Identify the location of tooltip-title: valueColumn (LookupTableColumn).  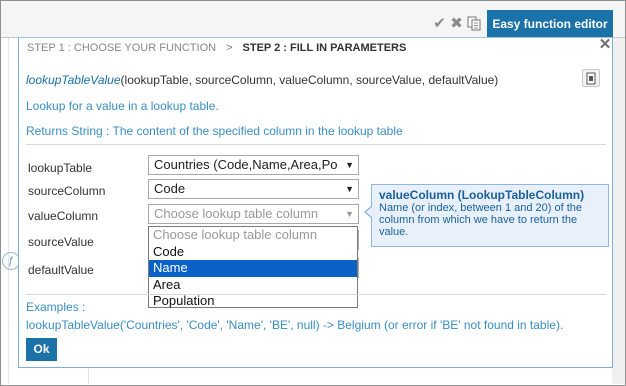
(482, 195).